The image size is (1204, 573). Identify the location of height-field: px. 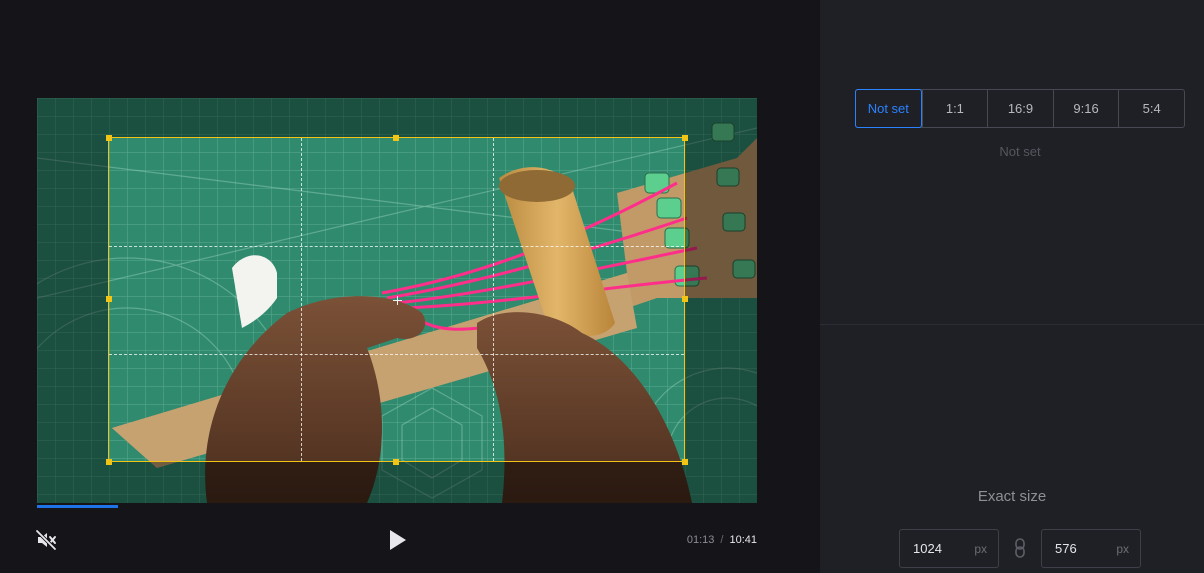
(1091, 548).